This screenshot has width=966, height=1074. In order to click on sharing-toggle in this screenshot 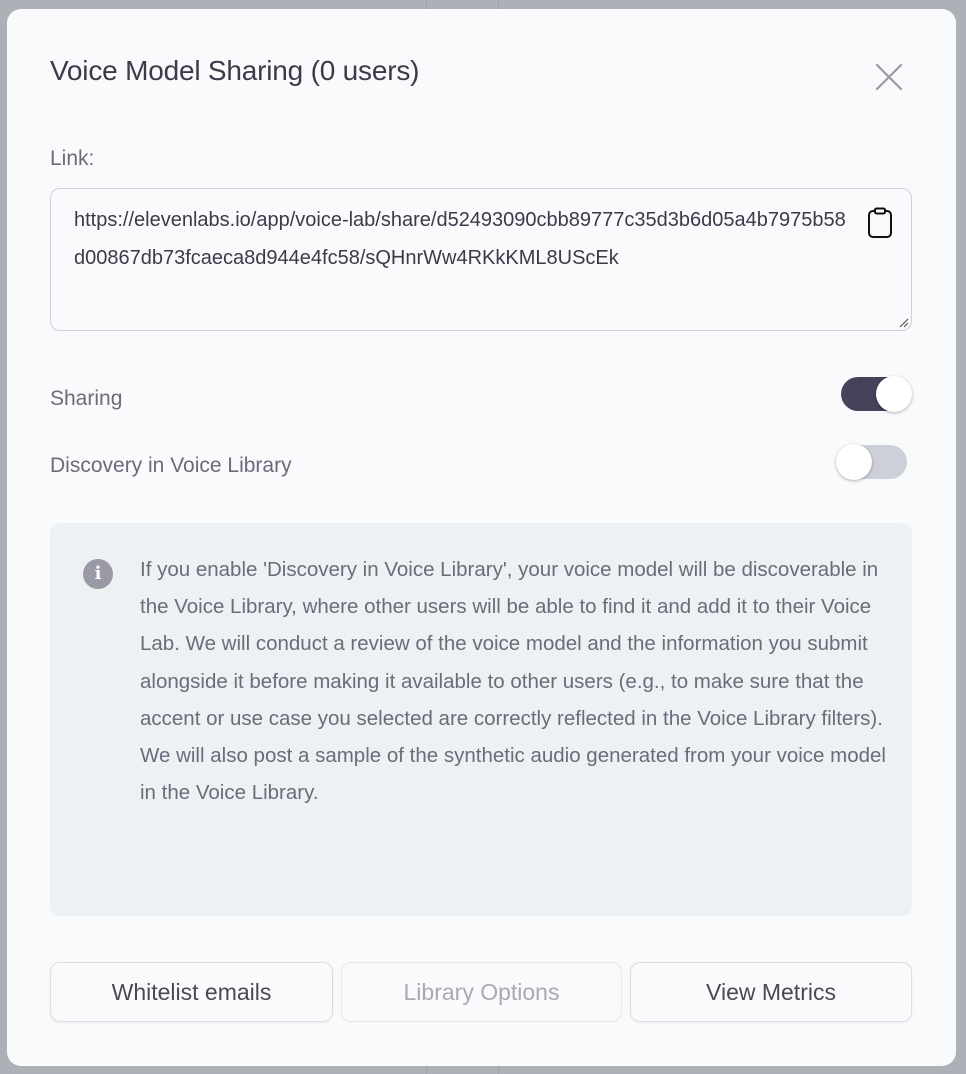, I will do `click(876, 394)`.